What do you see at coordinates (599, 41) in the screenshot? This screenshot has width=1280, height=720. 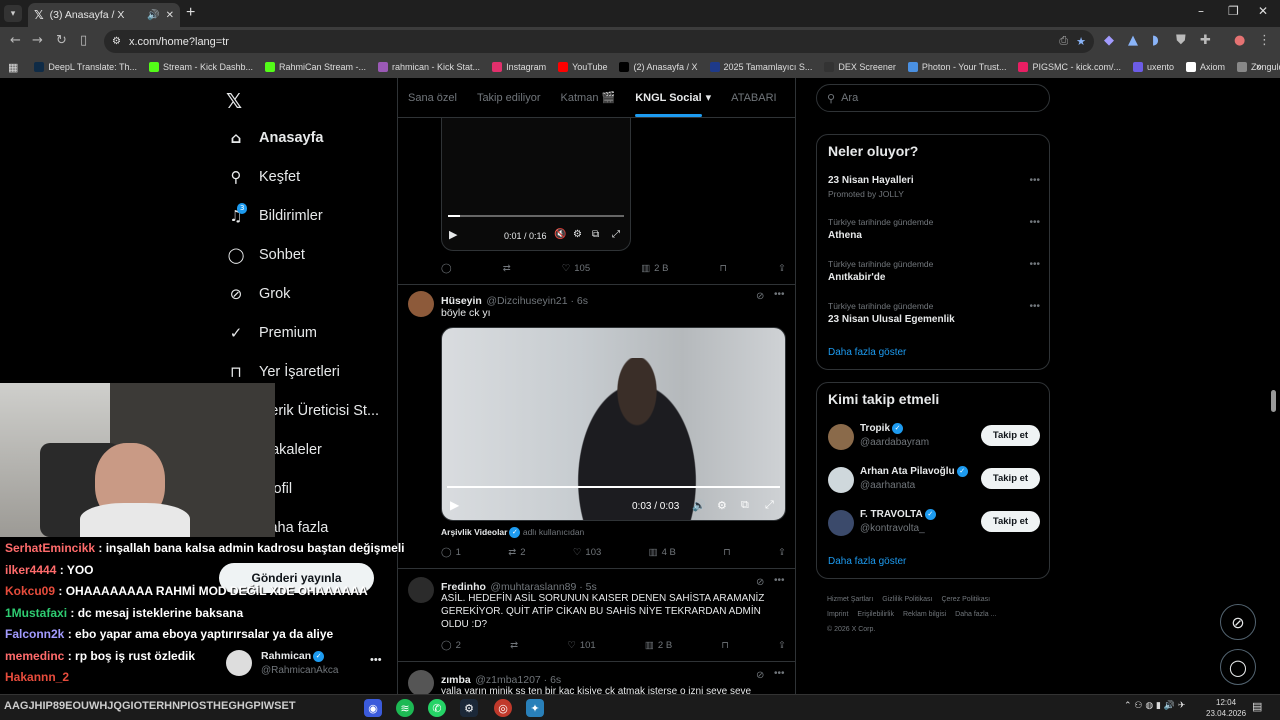 I see `address-bar: ⚙ x.com/home?lang=tr ⎙ ★` at bounding box center [599, 41].